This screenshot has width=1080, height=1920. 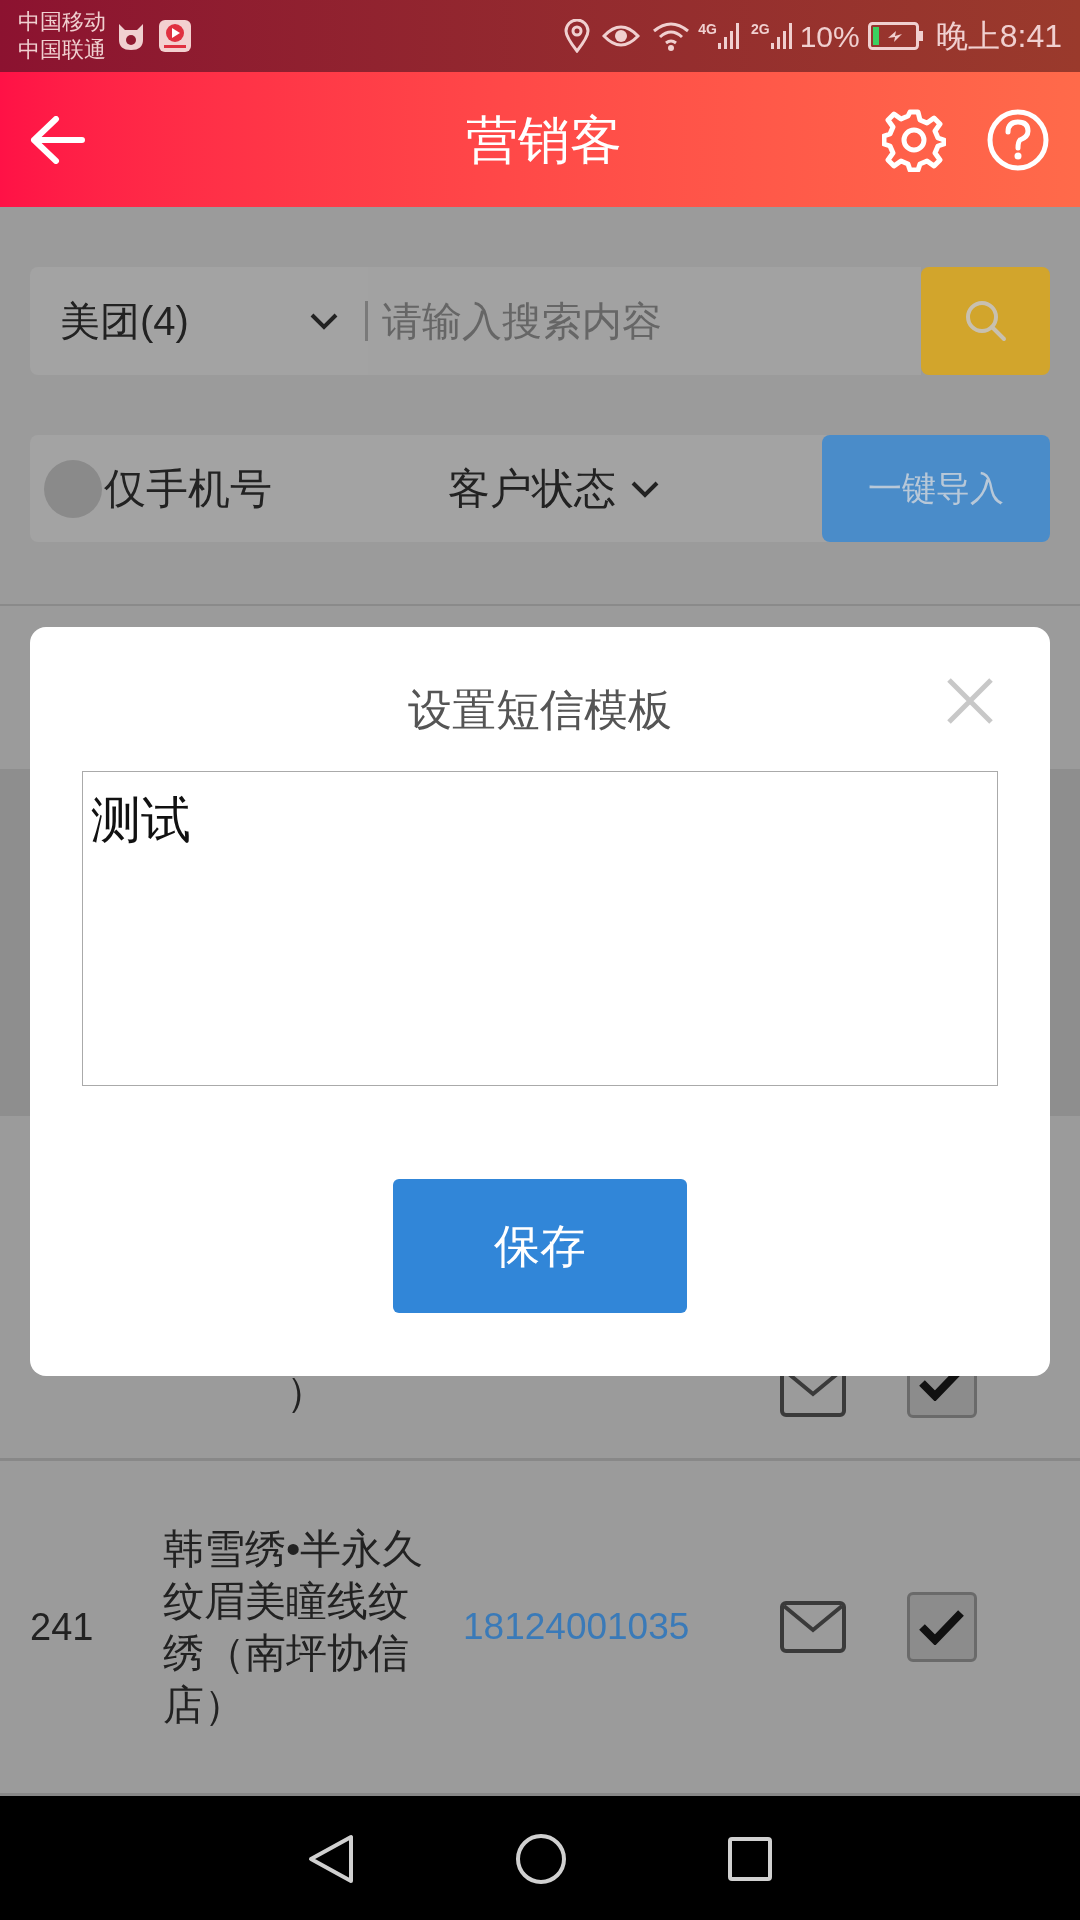 What do you see at coordinates (541, 1858) in the screenshot?
I see `home-circle-icon` at bounding box center [541, 1858].